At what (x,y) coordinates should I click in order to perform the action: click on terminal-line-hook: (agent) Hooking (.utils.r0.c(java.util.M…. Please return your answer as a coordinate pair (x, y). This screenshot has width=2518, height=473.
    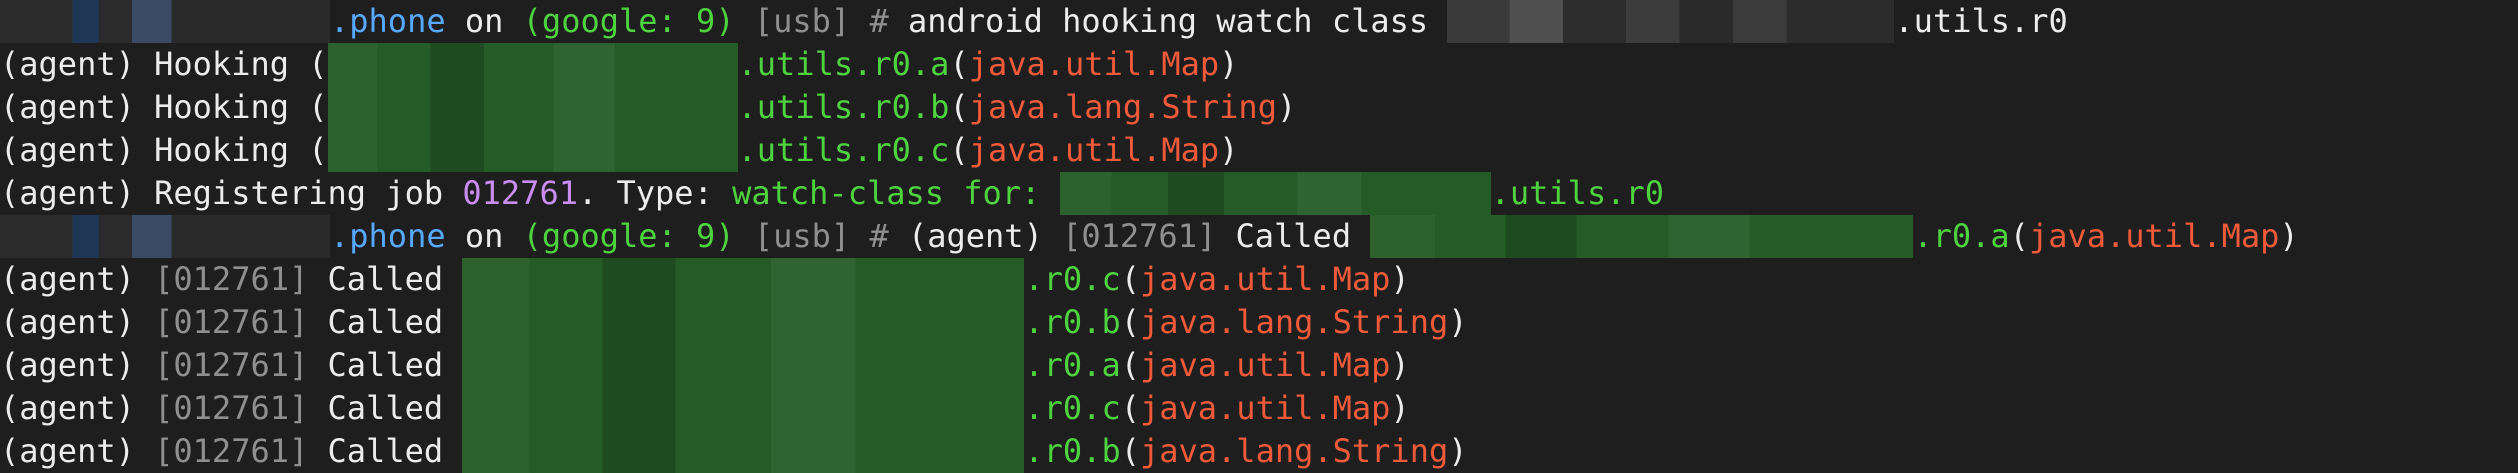
    Looking at the image, I should click on (619, 150).